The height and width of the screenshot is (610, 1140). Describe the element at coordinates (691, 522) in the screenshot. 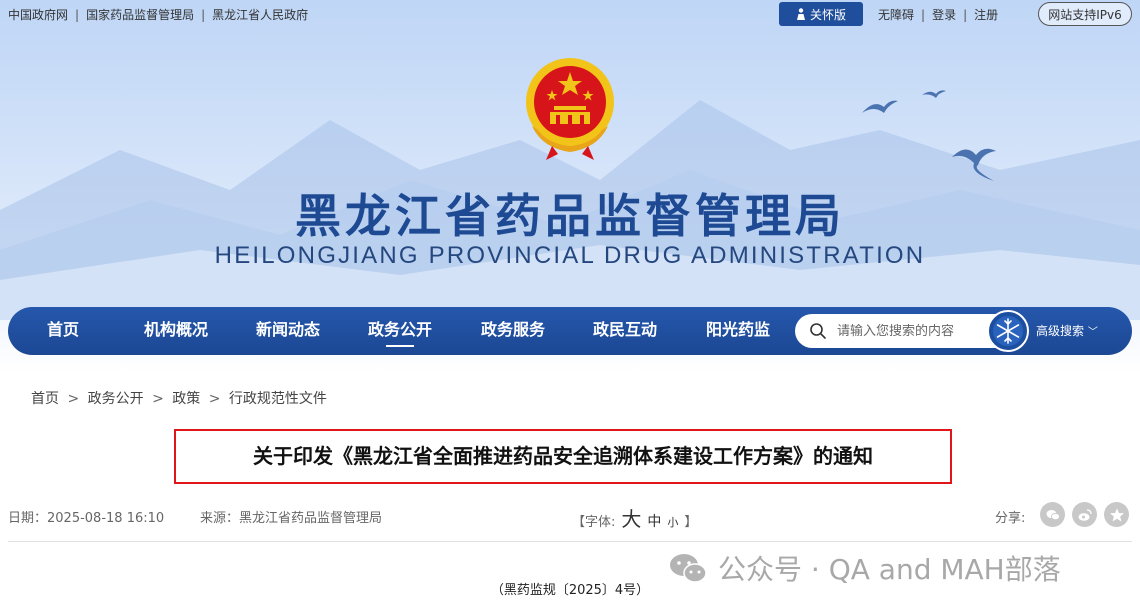

I see `font-size-bracket: 】` at that location.